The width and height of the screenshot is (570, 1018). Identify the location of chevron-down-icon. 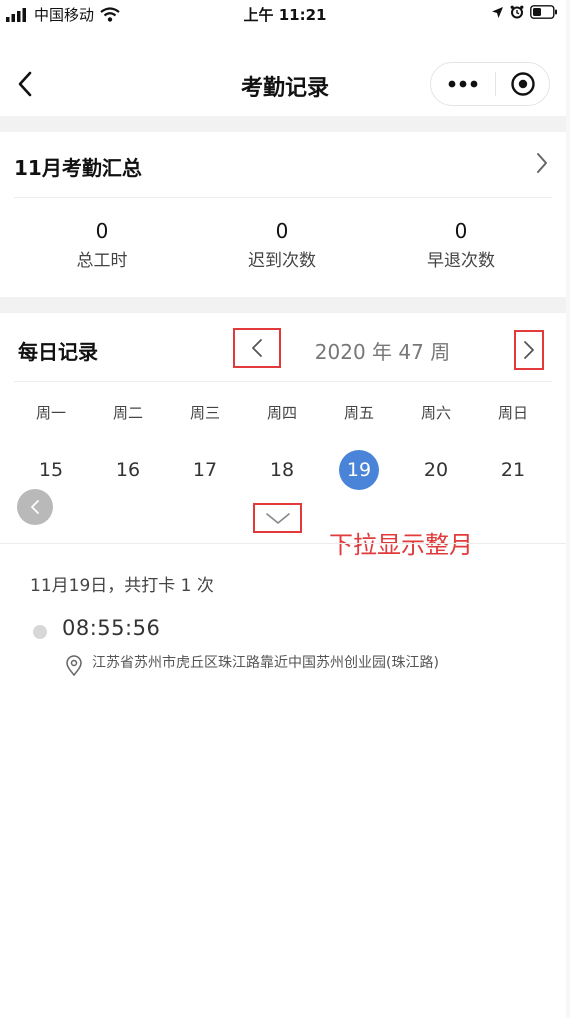
(277, 518).